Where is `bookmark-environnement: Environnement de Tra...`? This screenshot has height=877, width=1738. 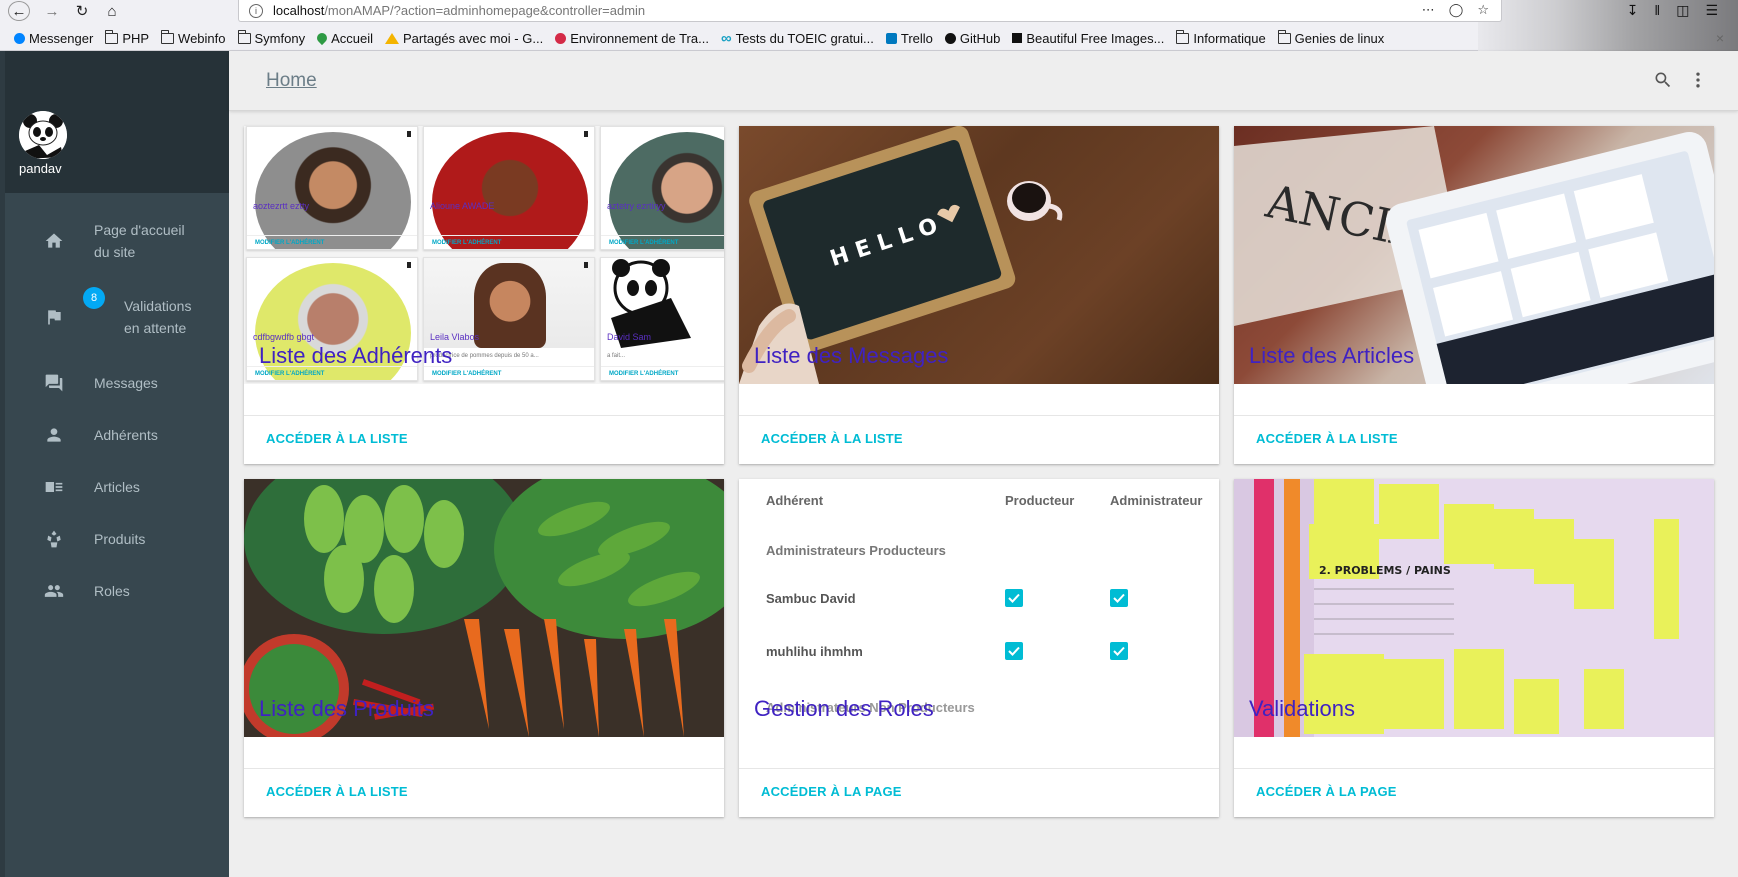 bookmark-environnement: Environnement de Tra... is located at coordinates (632, 38).